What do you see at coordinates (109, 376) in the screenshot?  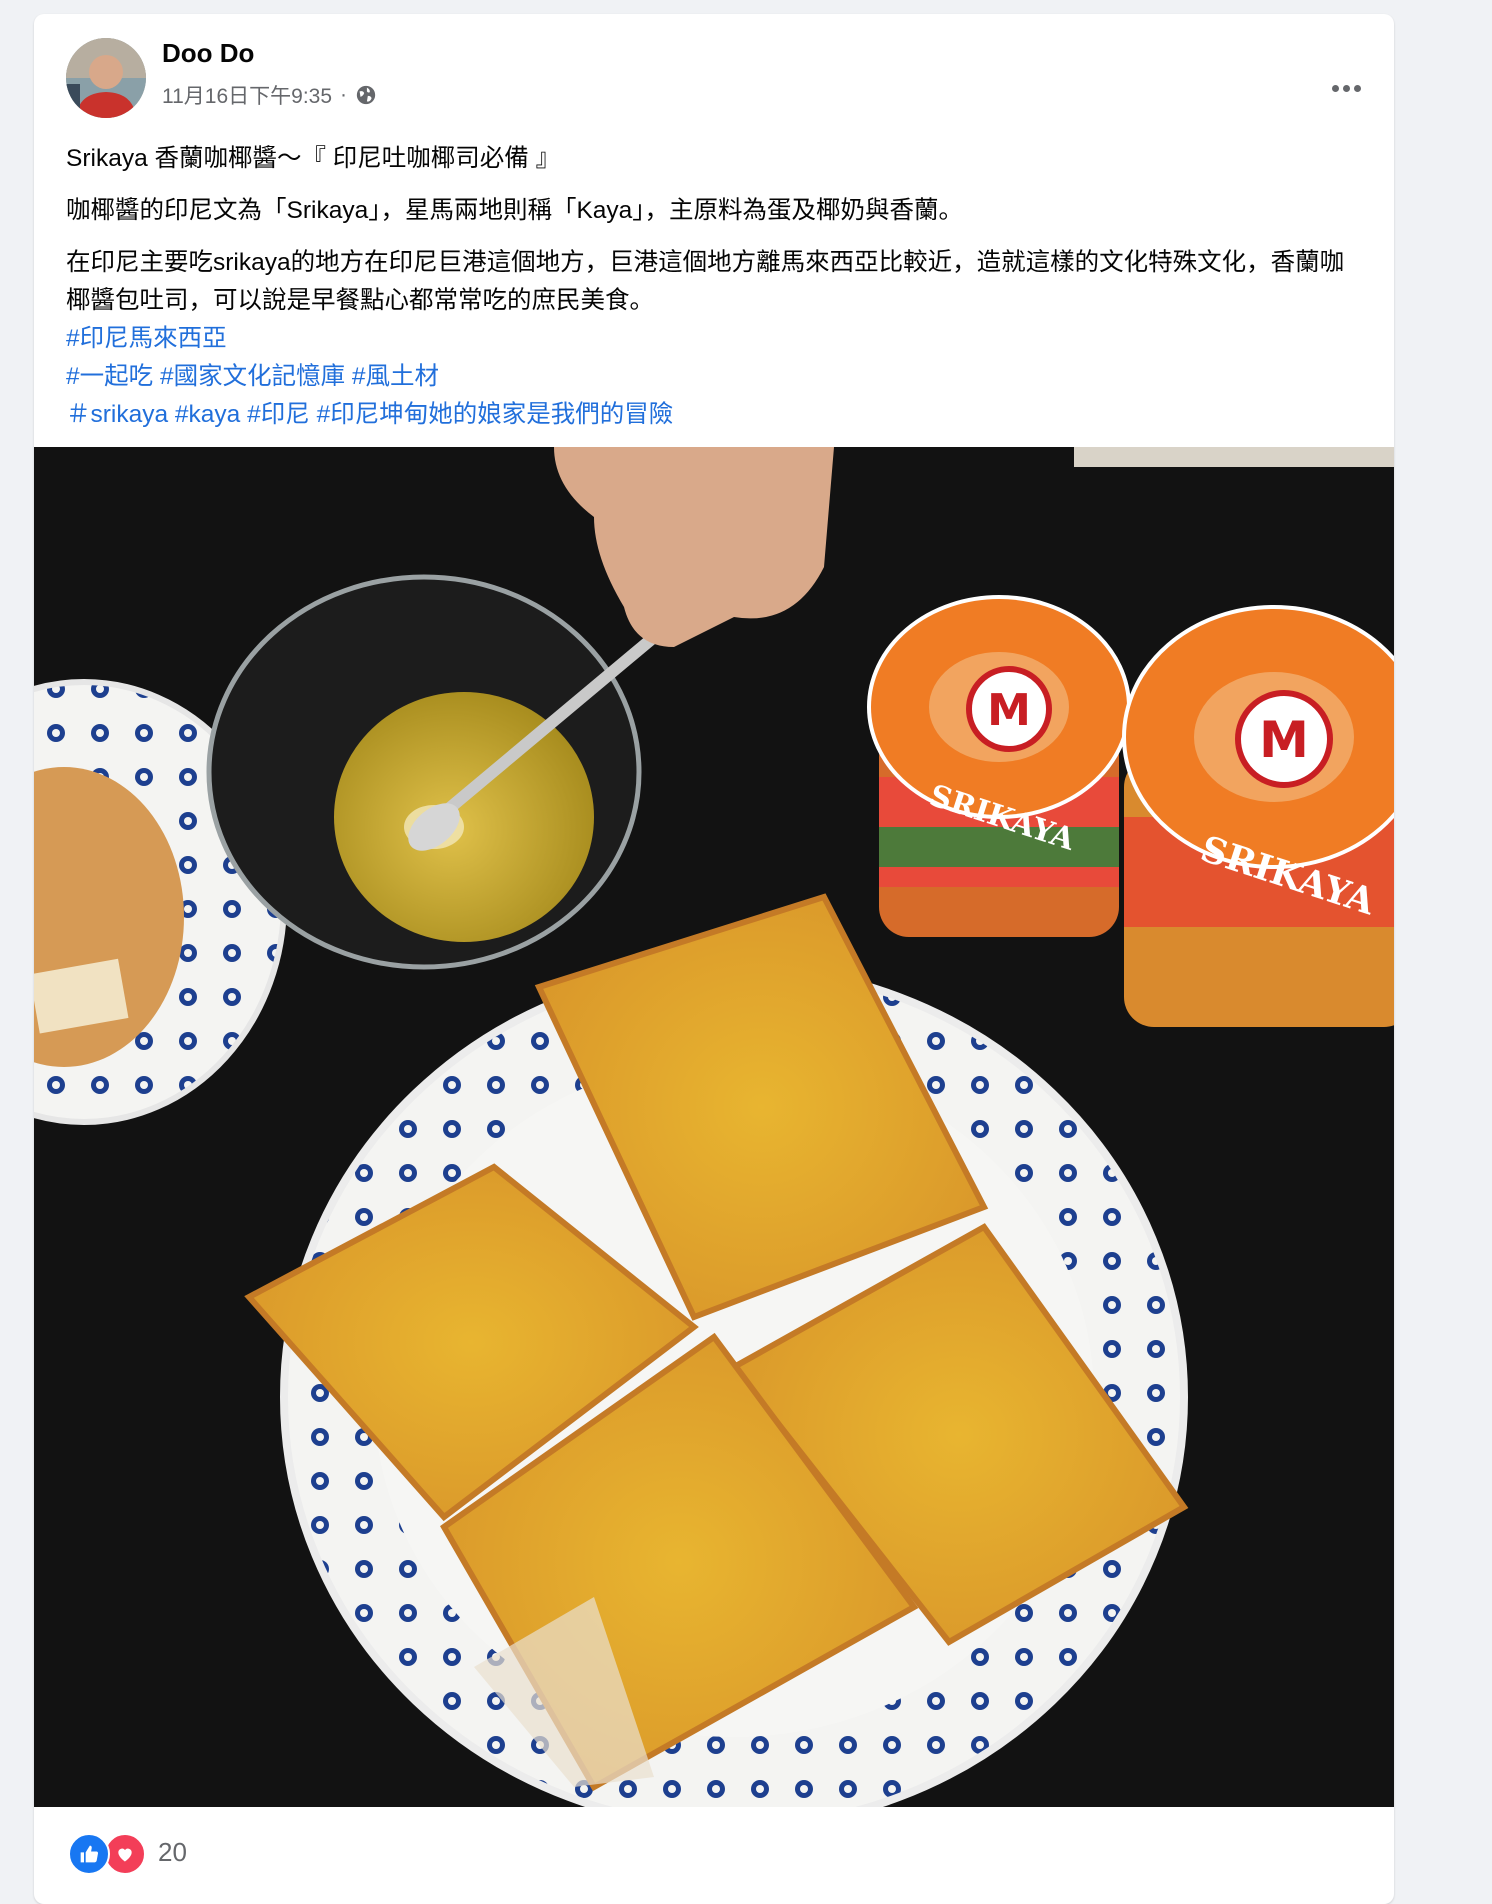 I see `hashtag: #一起吃` at bounding box center [109, 376].